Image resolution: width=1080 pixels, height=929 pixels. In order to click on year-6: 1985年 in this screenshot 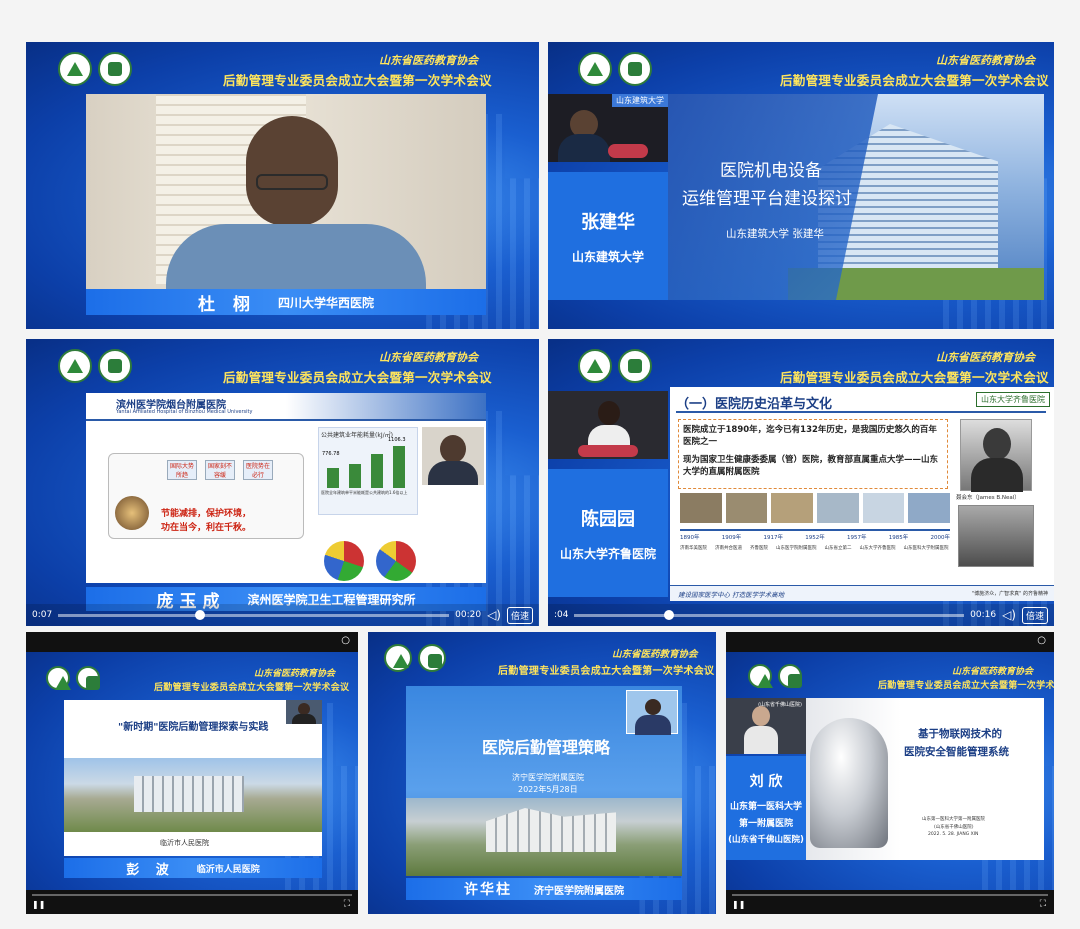, I will do `click(898, 538)`.